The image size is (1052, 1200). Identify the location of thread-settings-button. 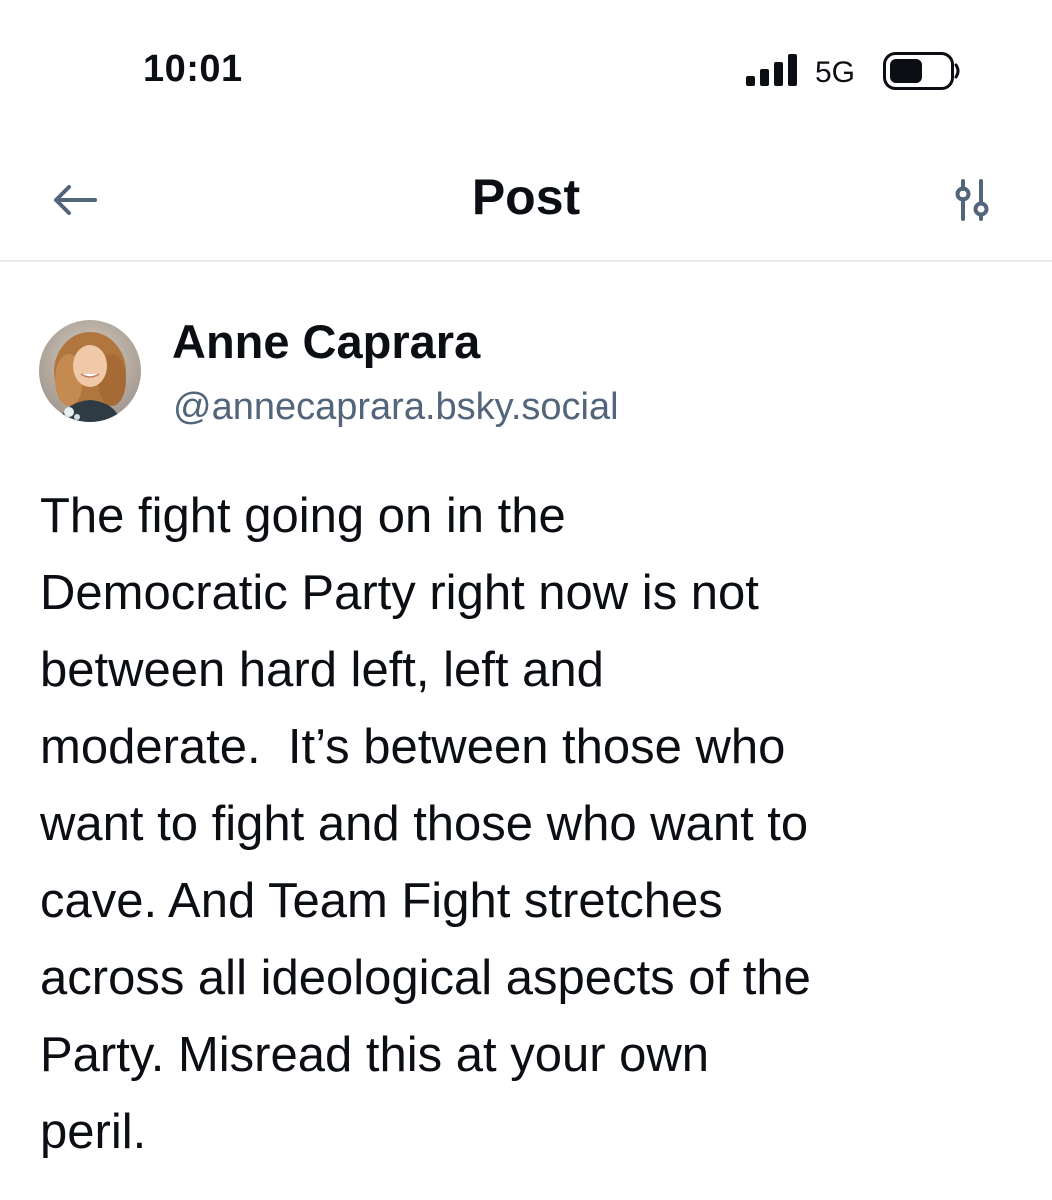
(972, 200).